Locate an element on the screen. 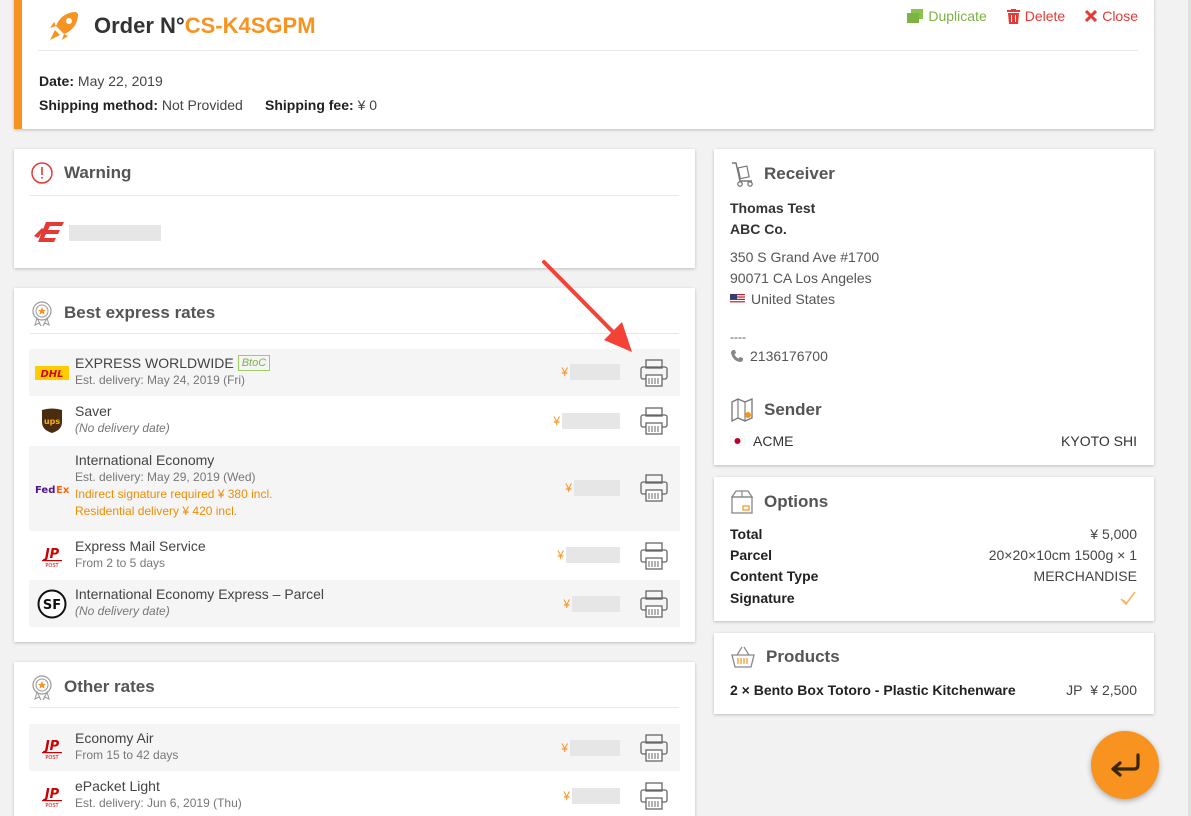 This screenshot has height=816, width=1191. basket-icon is located at coordinates (743, 657).